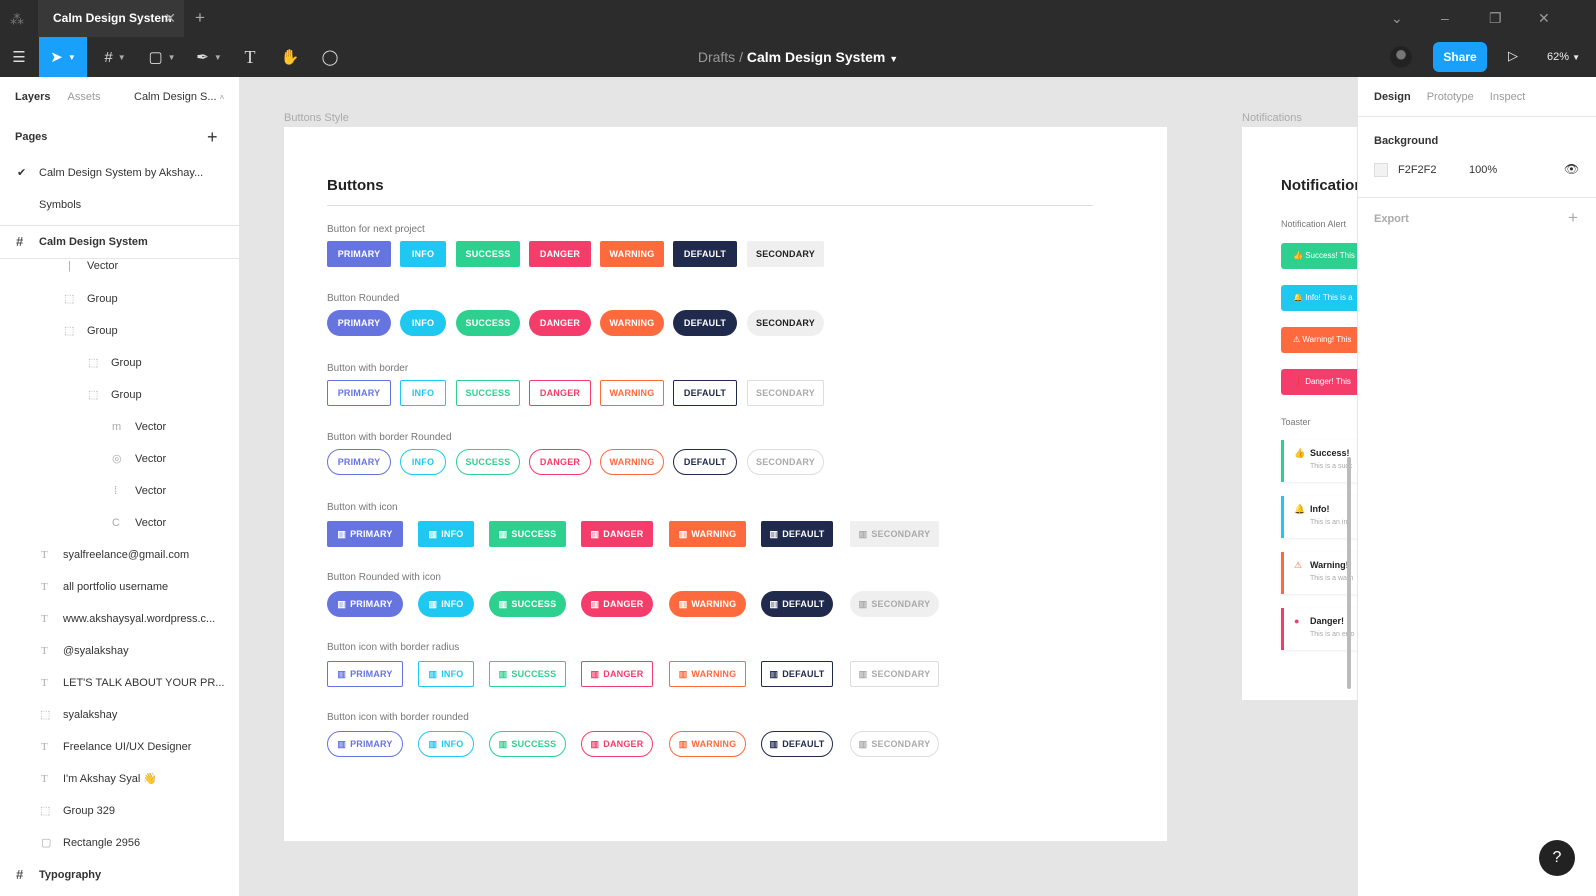 This screenshot has height=896, width=1596. What do you see at coordinates (1450, 97) in the screenshot?
I see `tab-prototype: Prototype` at bounding box center [1450, 97].